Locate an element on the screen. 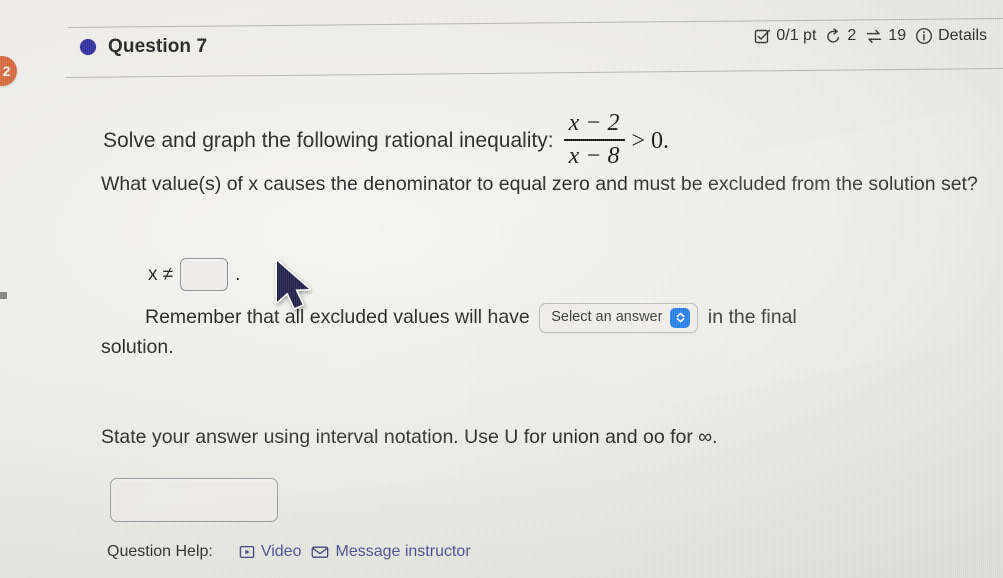 The width and height of the screenshot is (1003, 578). undo-arrow-icon is located at coordinates (833, 36).